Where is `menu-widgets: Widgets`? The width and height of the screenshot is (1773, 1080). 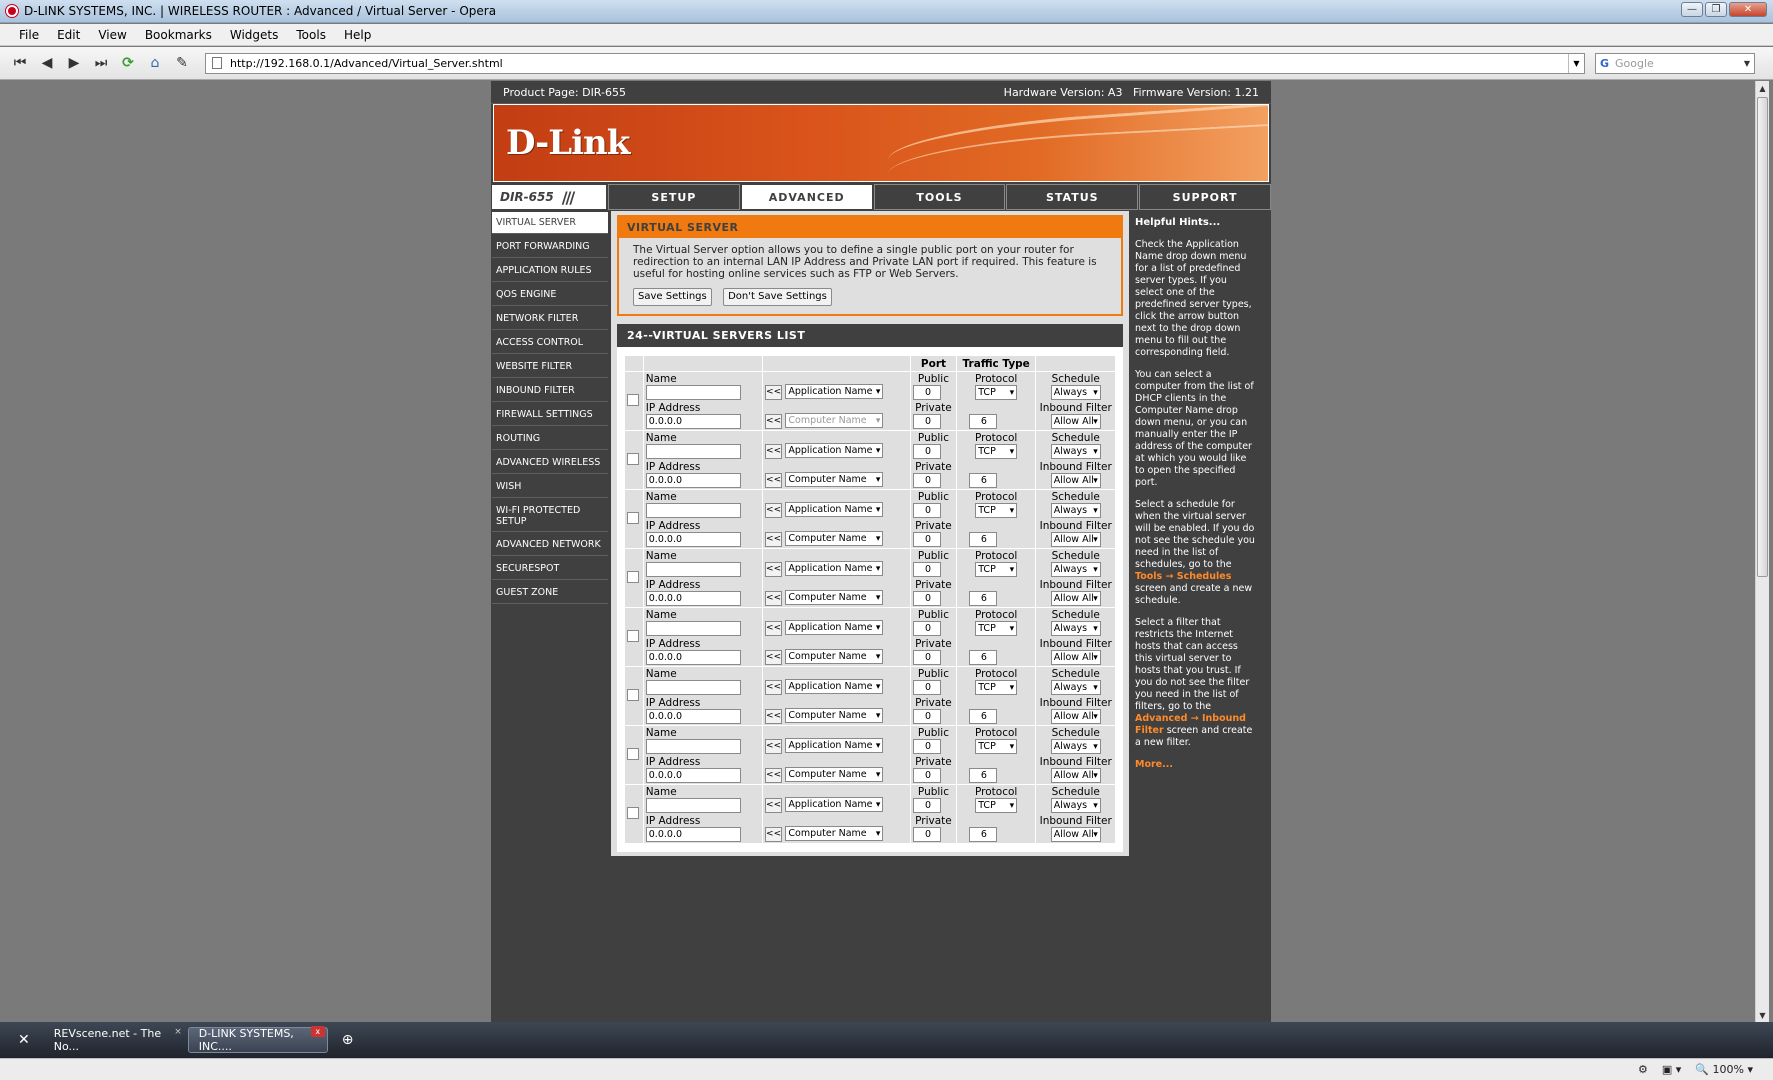
menu-widgets: Widgets is located at coordinates (254, 35).